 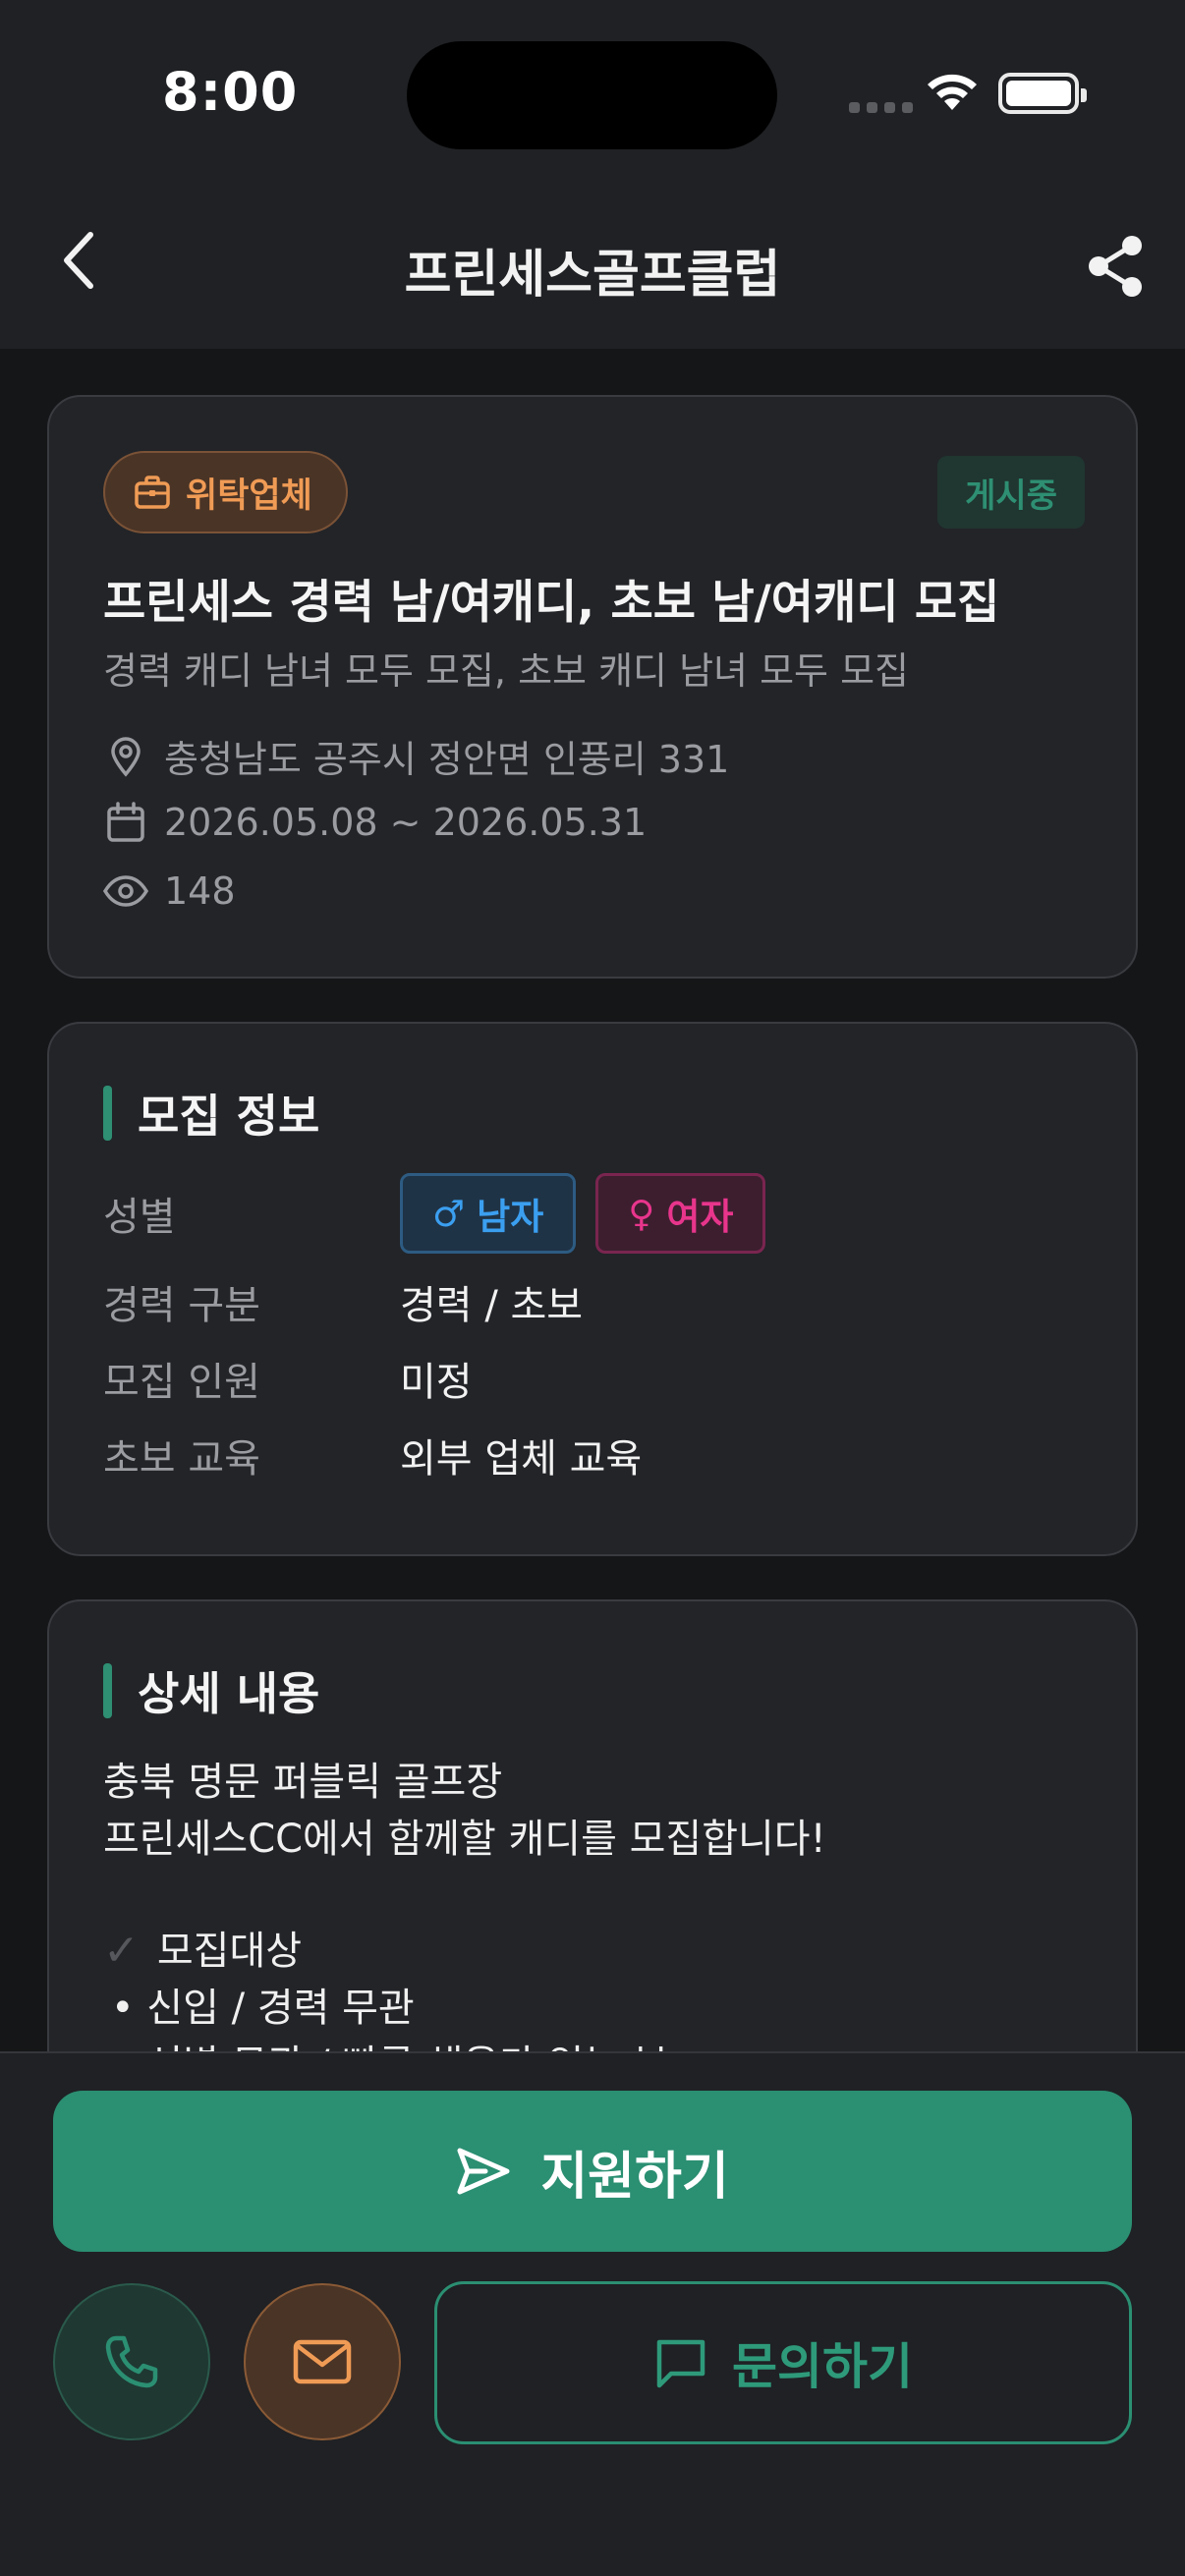 I want to click on call-button, so click(x=132, y=2361).